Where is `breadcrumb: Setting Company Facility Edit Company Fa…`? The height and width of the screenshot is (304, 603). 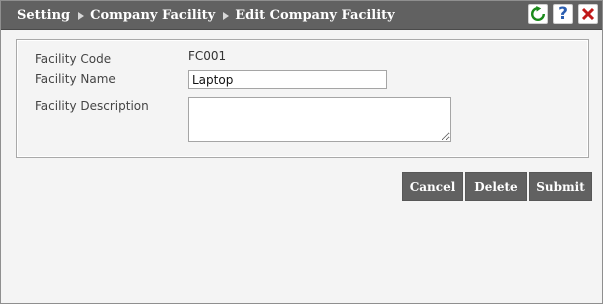
breadcrumb: Setting Company Facility Edit Company Fa… is located at coordinates (206, 15).